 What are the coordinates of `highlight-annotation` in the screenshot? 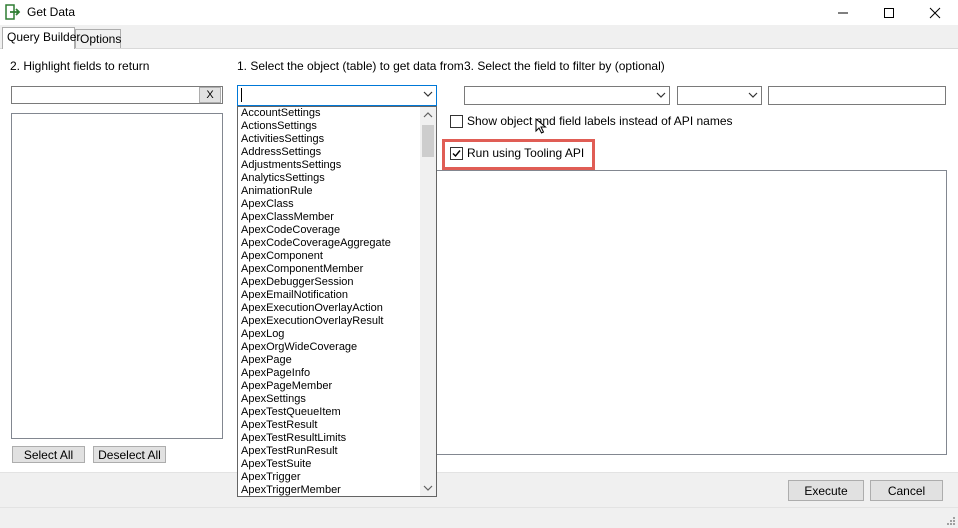 It's located at (518, 154).